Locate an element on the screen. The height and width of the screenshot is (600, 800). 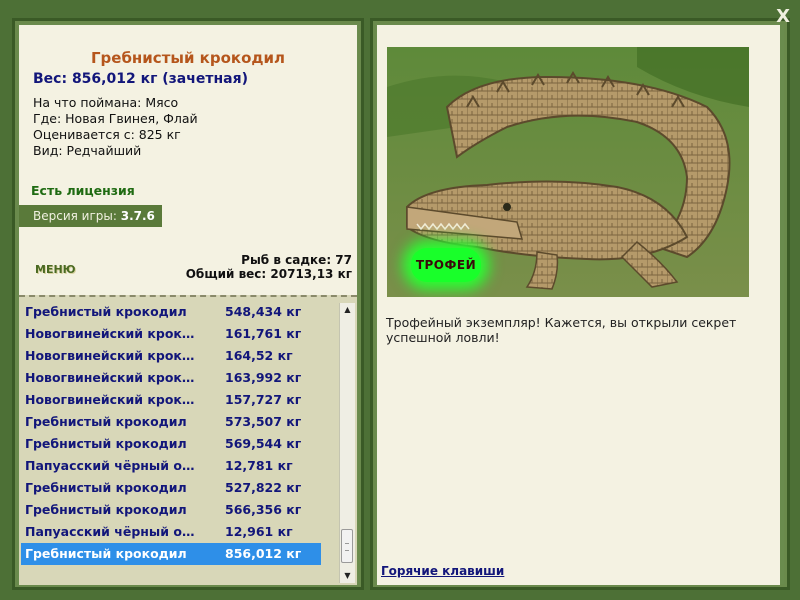
catch-list-item: Новогвинейский крокодил 163,992 кг is located at coordinates (171, 378).